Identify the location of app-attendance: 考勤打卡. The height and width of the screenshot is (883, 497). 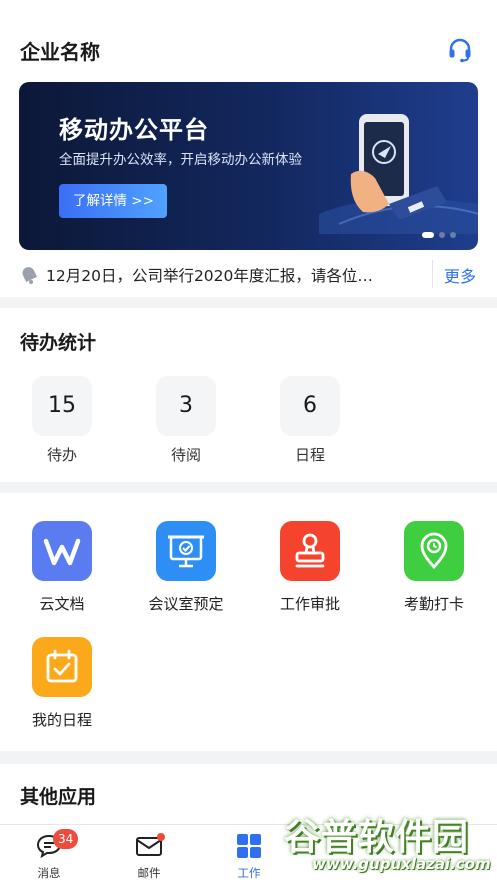
(434, 567).